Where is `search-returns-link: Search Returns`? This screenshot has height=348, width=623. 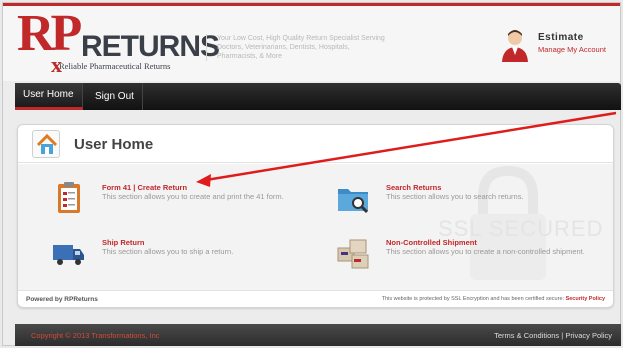
search-returns-link: Search Returns is located at coordinates (413, 187).